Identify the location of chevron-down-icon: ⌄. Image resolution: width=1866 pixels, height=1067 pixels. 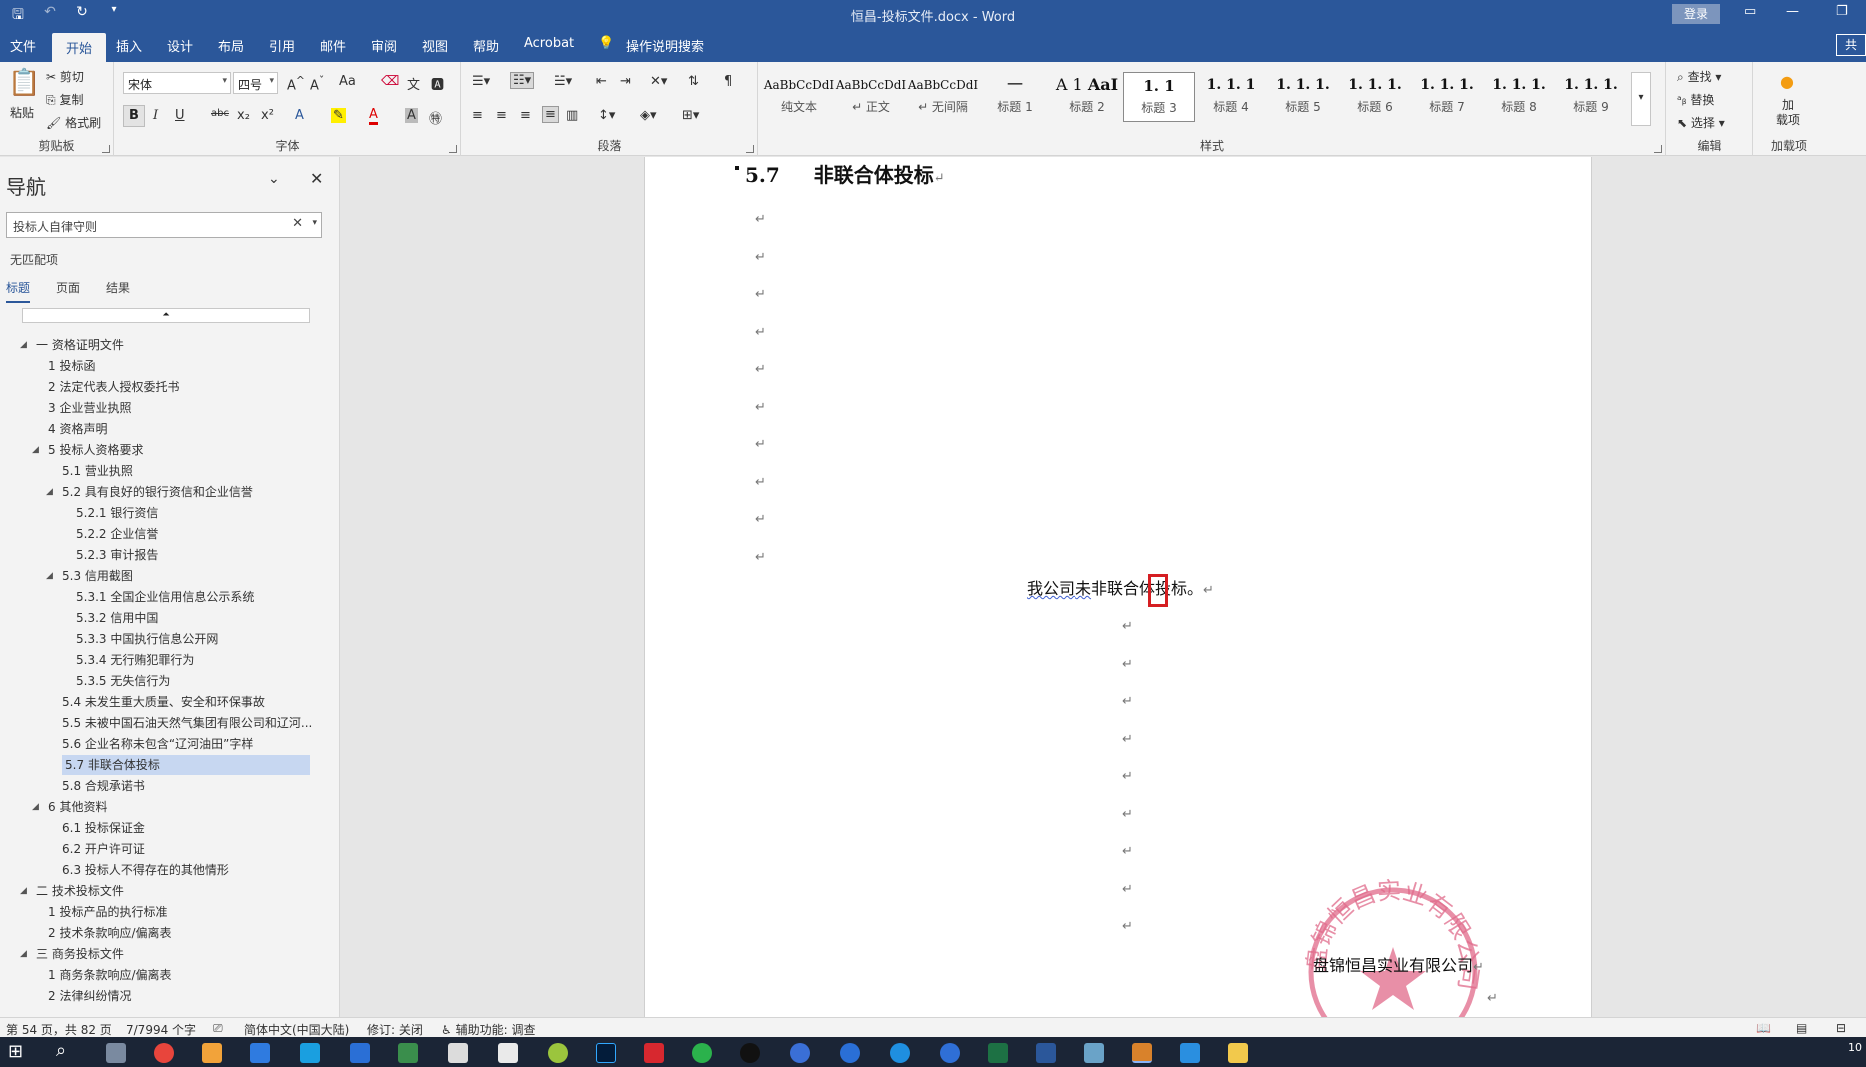
(274, 179).